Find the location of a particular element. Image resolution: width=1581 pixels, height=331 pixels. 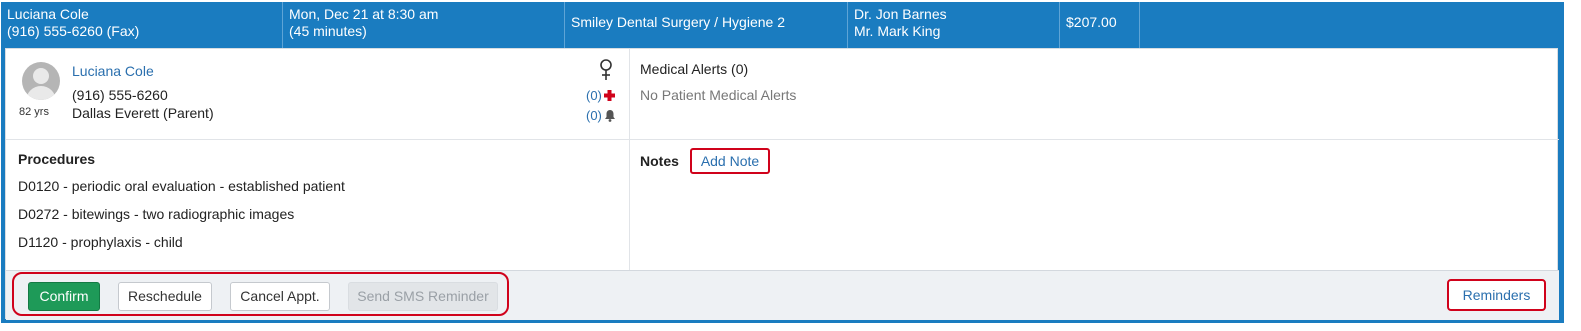

header-date-cell: Mon, Dec 21 at 8:30 am (45 minutes) is located at coordinates (424, 25).